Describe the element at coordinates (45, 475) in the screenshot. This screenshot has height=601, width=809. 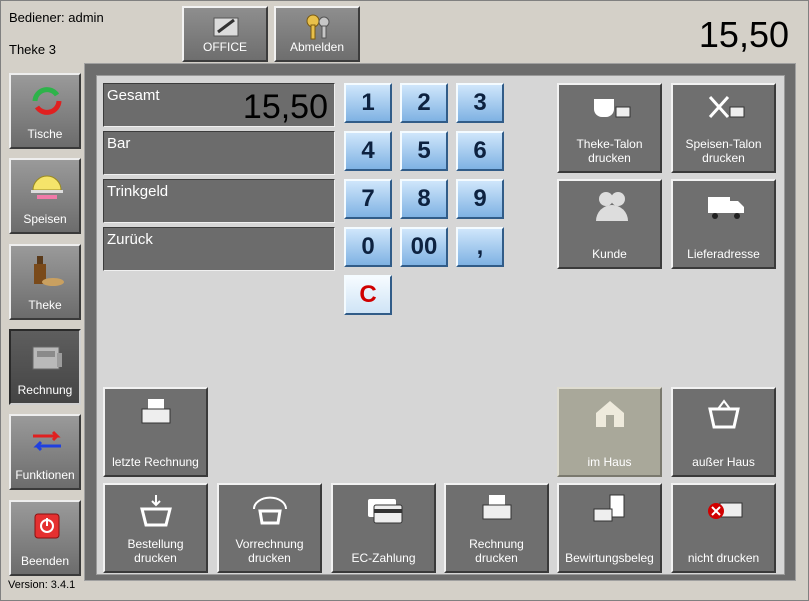
I see `sidebar-item-label: Funktionen` at that location.